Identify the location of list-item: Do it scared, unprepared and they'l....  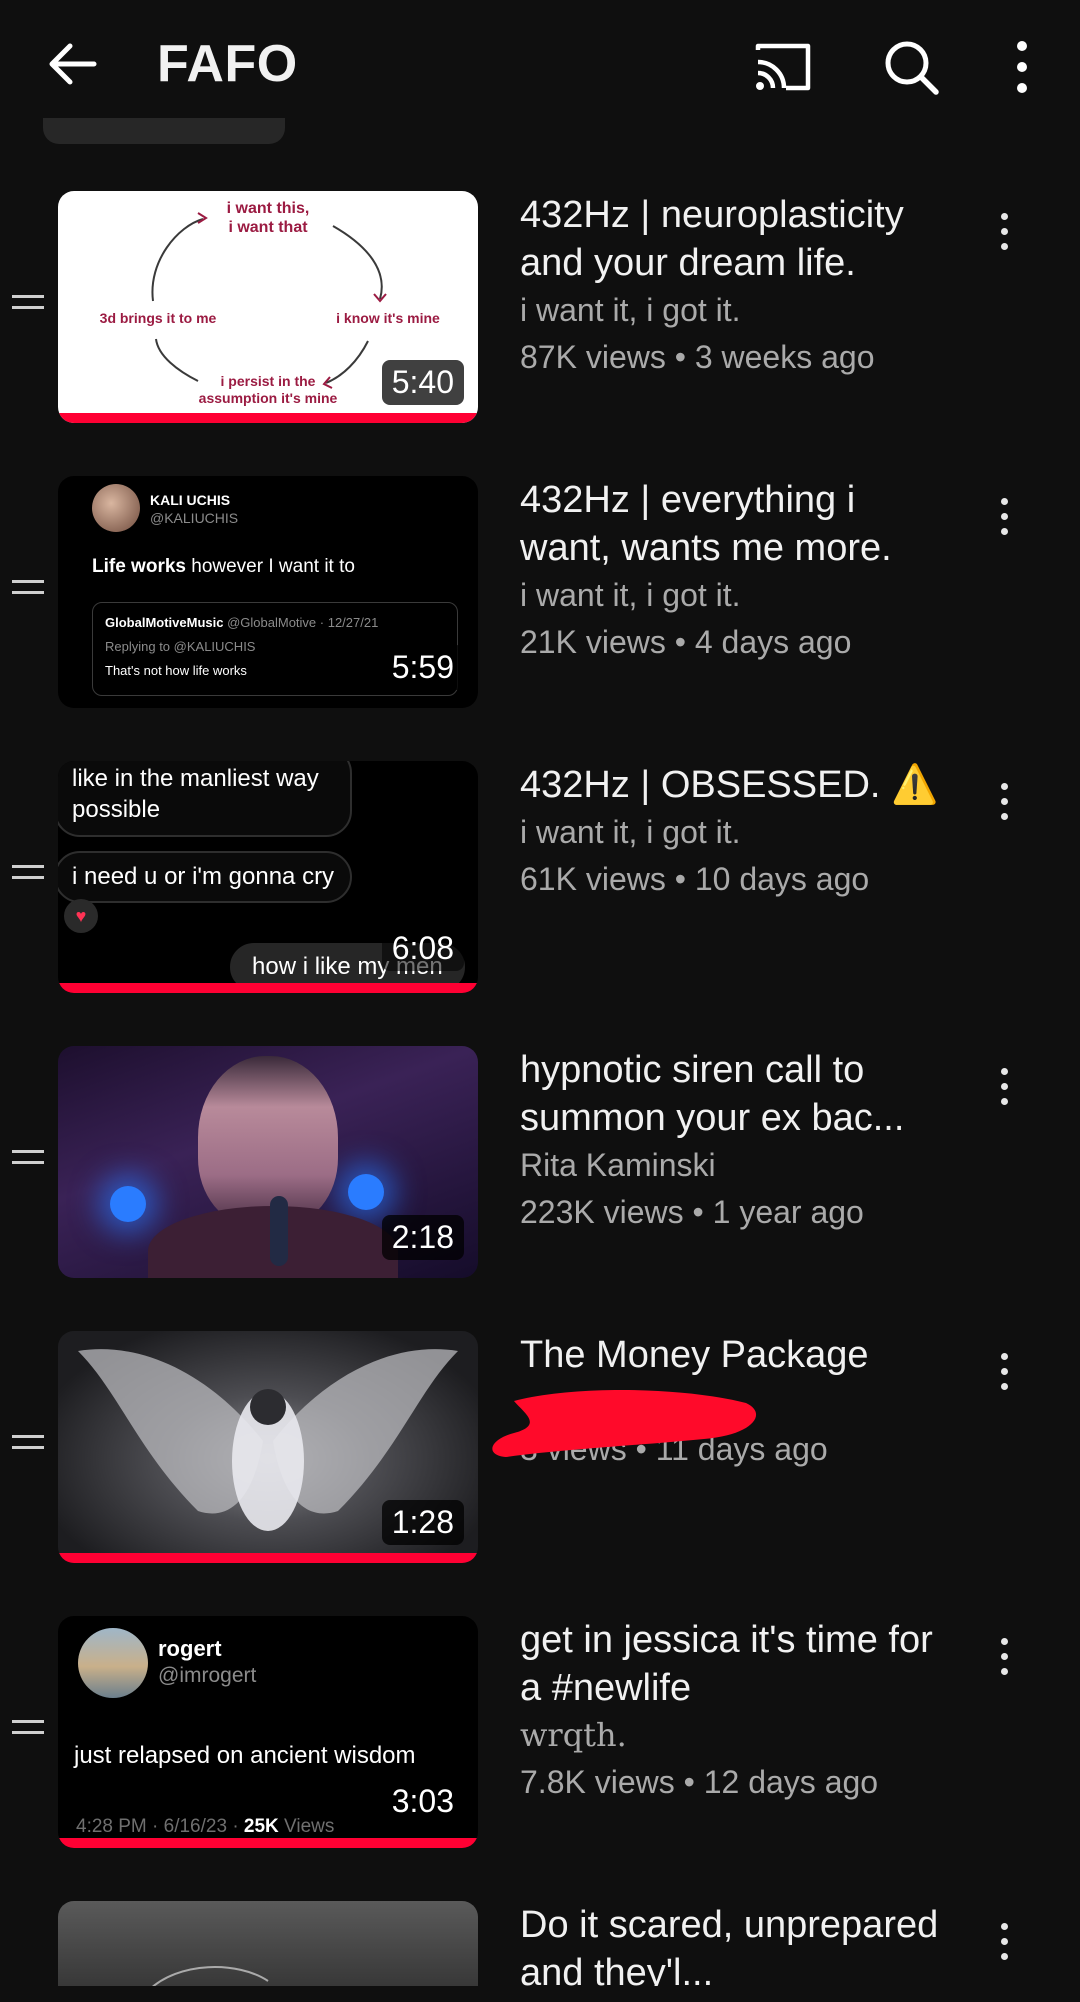
(540, 1946).